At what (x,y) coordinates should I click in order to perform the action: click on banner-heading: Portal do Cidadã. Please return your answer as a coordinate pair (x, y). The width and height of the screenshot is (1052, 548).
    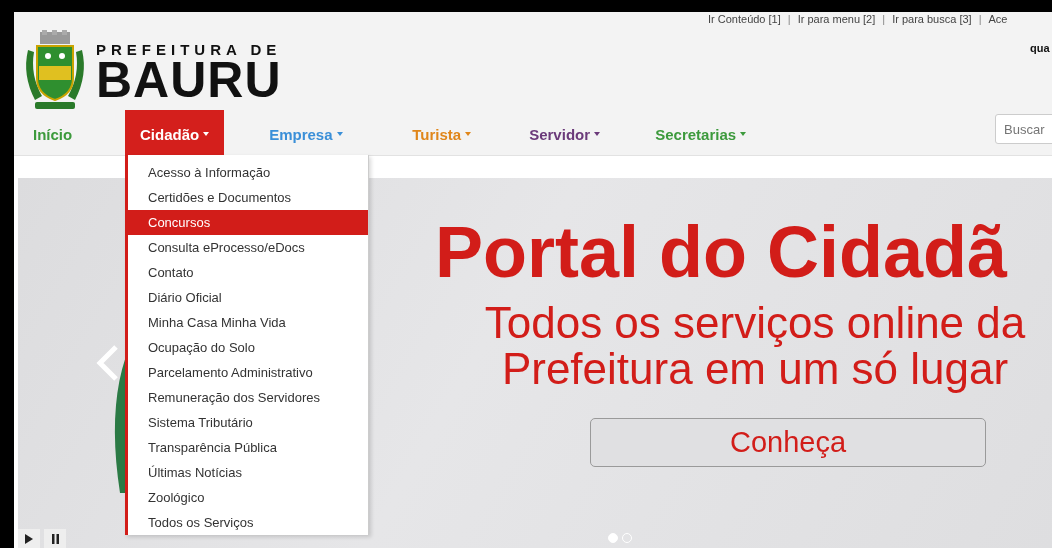
    Looking at the image, I should click on (722, 252).